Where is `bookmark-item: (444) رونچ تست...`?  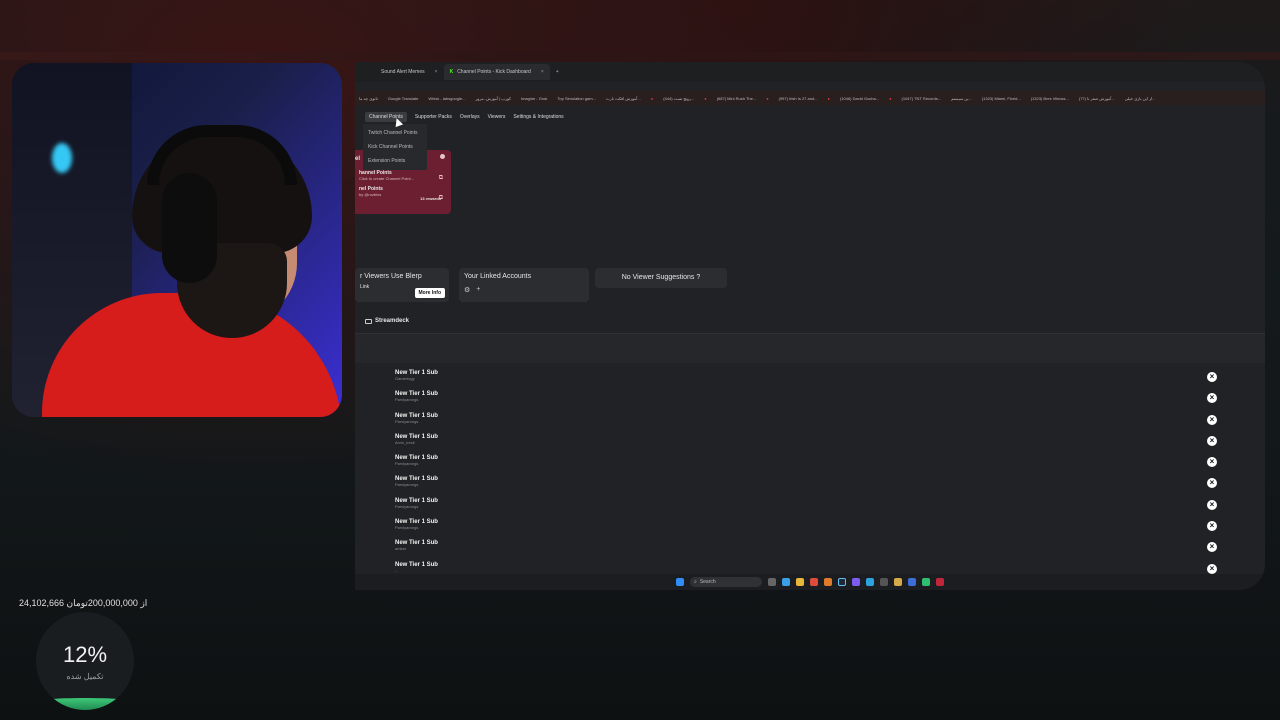 bookmark-item: (444) رونچ تست... is located at coordinates (678, 98).